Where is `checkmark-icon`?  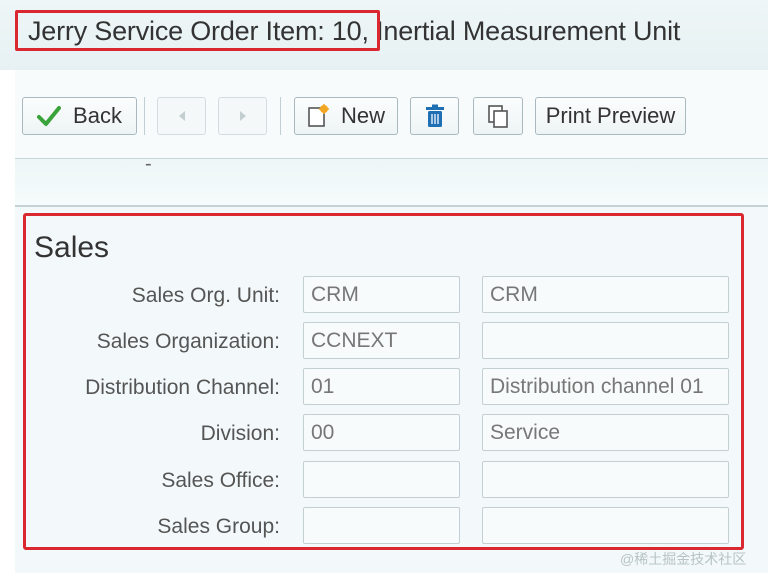
checkmark-icon is located at coordinates (49, 116).